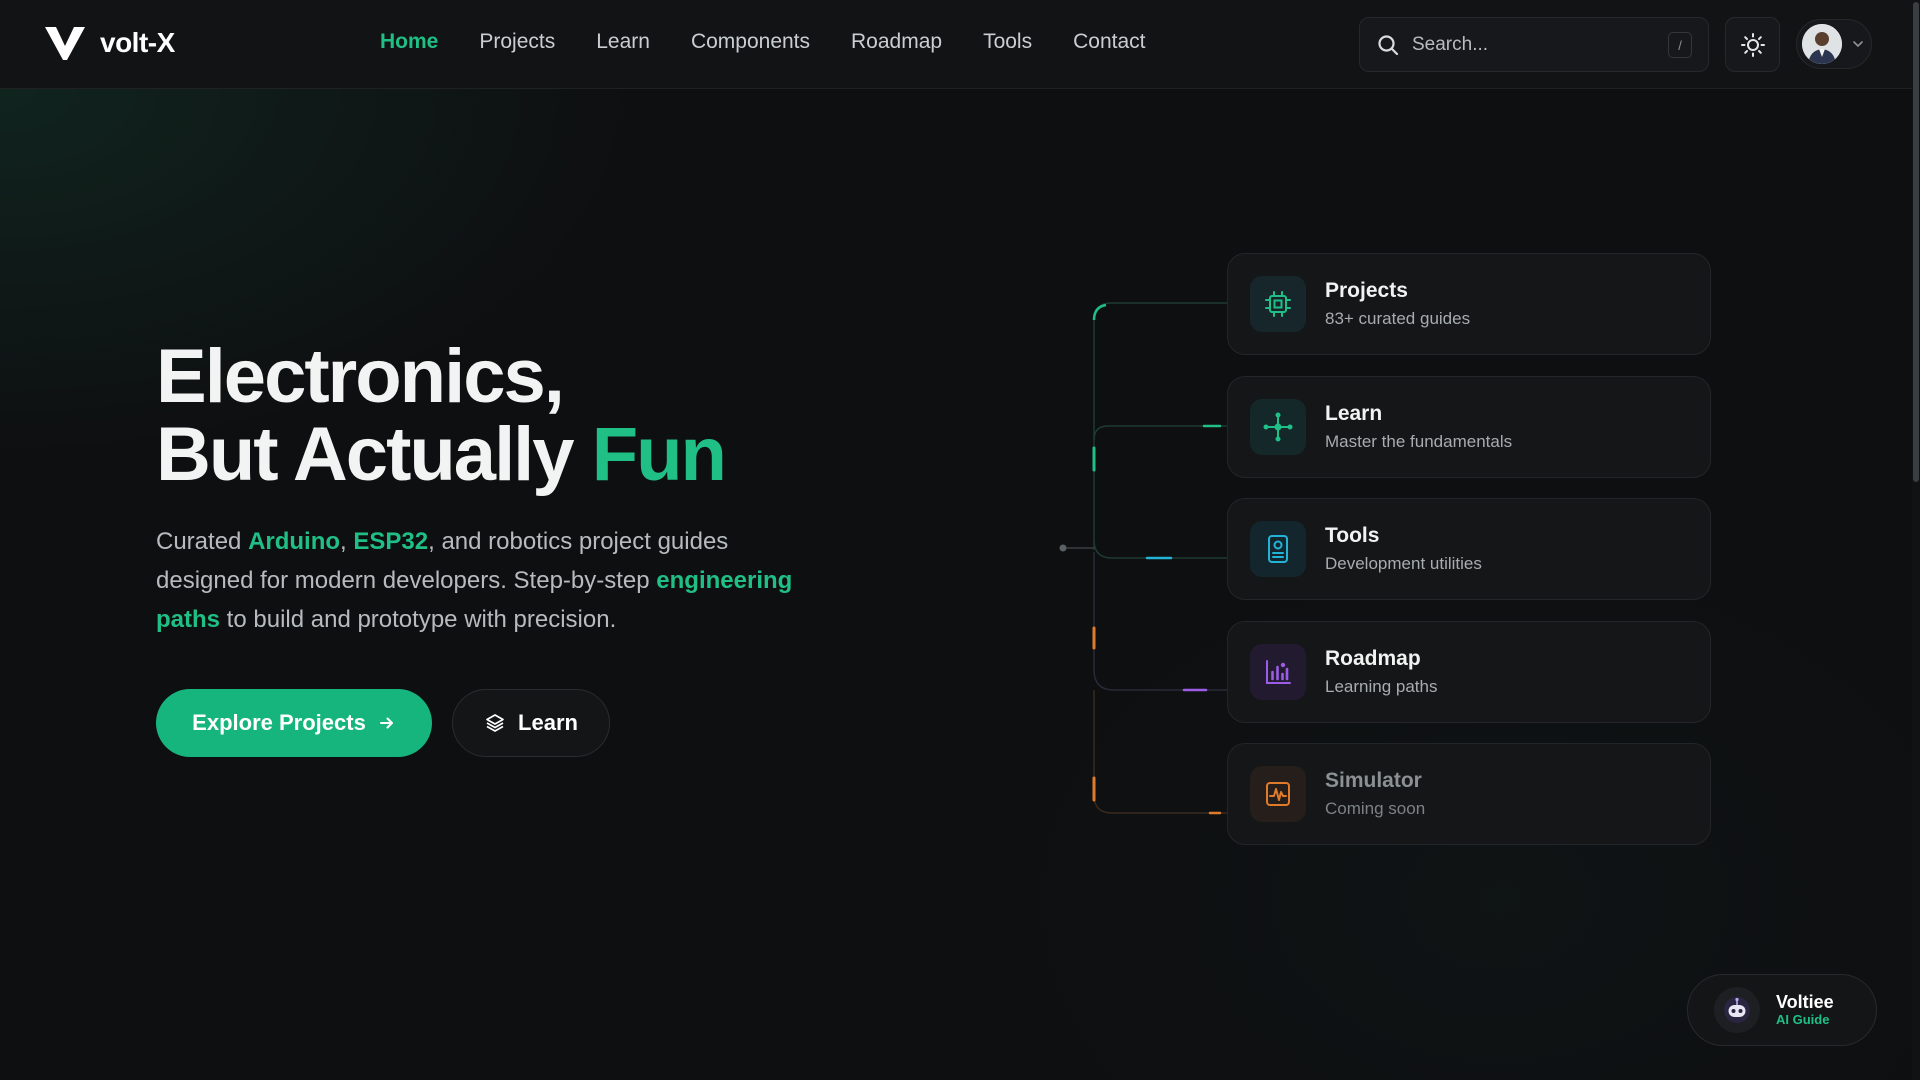 Image resolution: width=1920 pixels, height=1080 pixels. Describe the element at coordinates (391, 541) in the screenshot. I see `hero-desc-esp32: ESP32` at that location.